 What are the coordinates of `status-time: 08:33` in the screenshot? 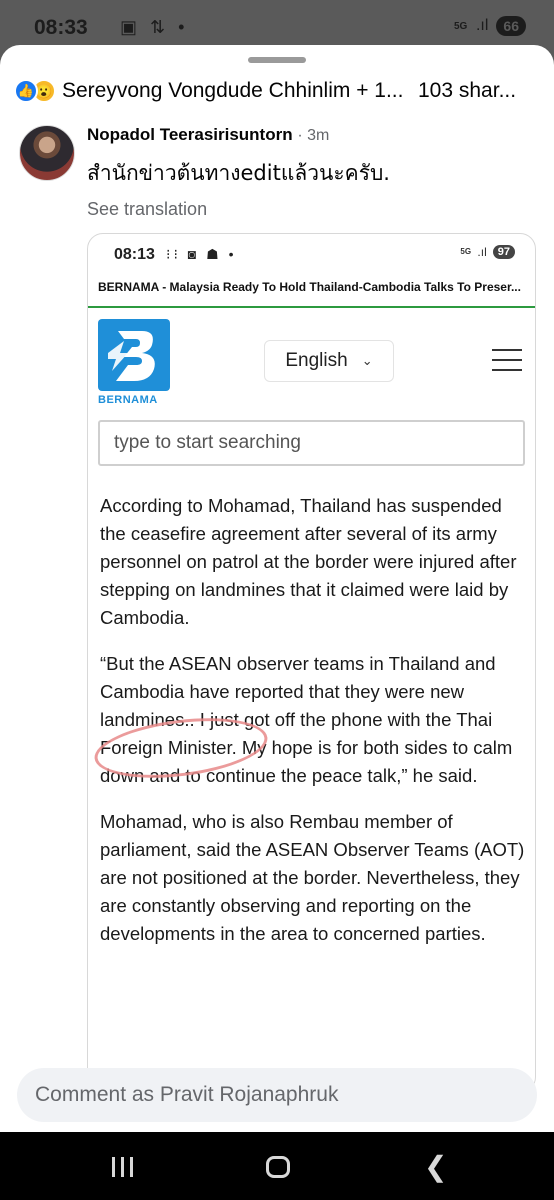 It's located at (61, 27).